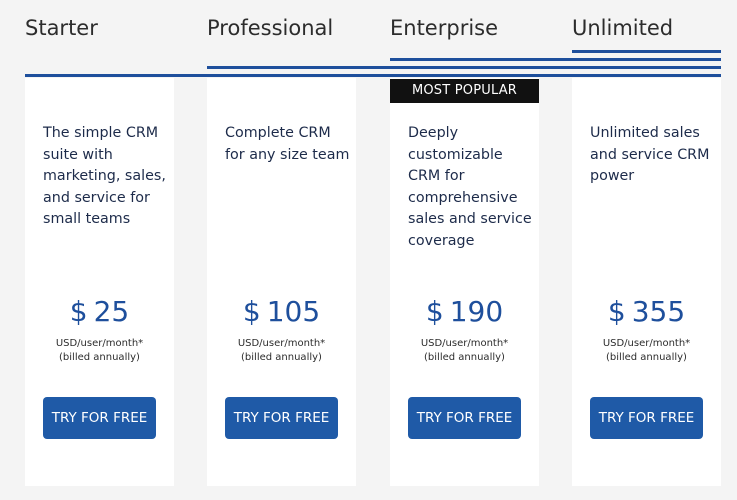  I want to click on header-rule-professional, so click(464, 67).